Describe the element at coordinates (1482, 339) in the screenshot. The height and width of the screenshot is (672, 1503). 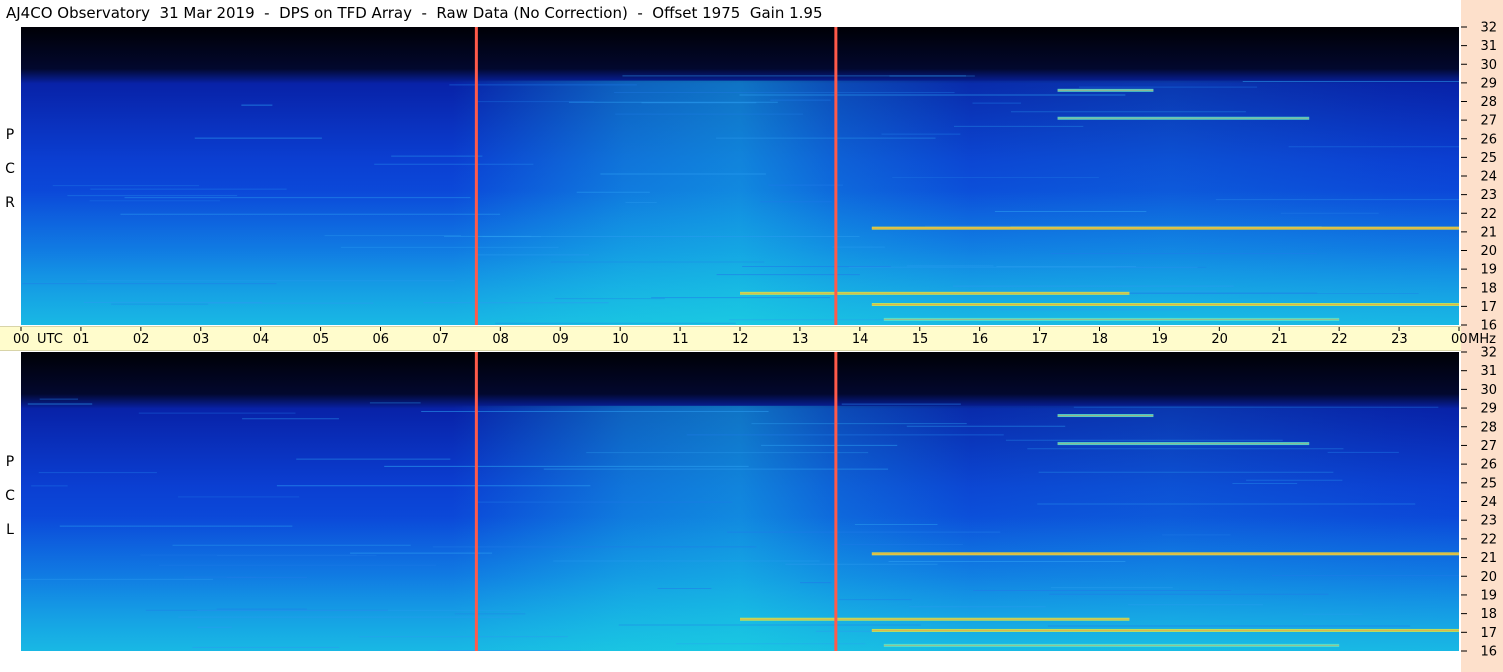
I see `y-axis-unit-mhz: MHz` at that location.